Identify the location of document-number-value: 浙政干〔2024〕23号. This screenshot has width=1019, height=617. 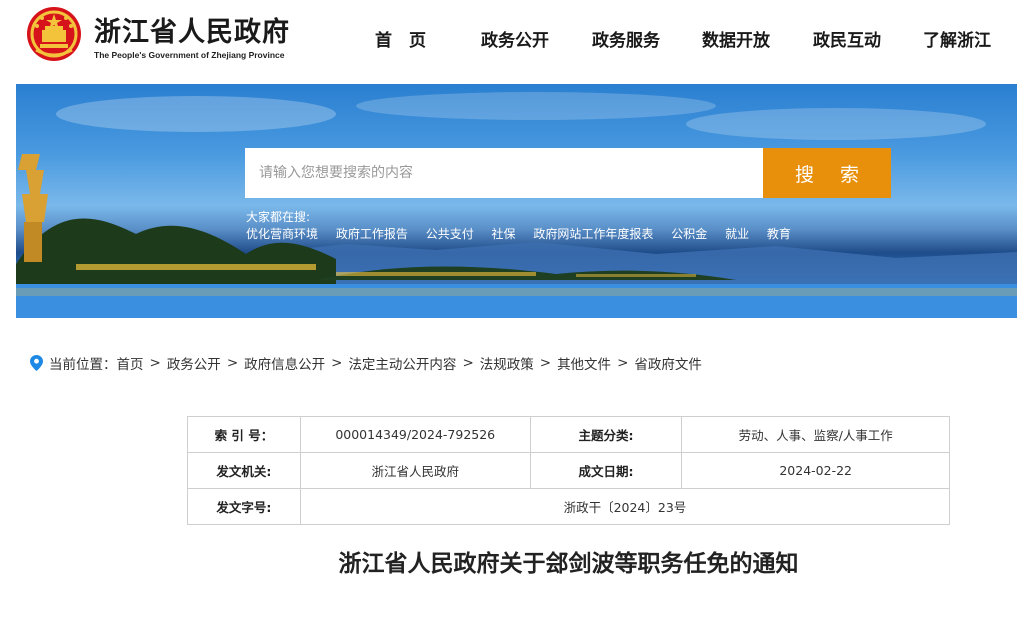
(625, 506).